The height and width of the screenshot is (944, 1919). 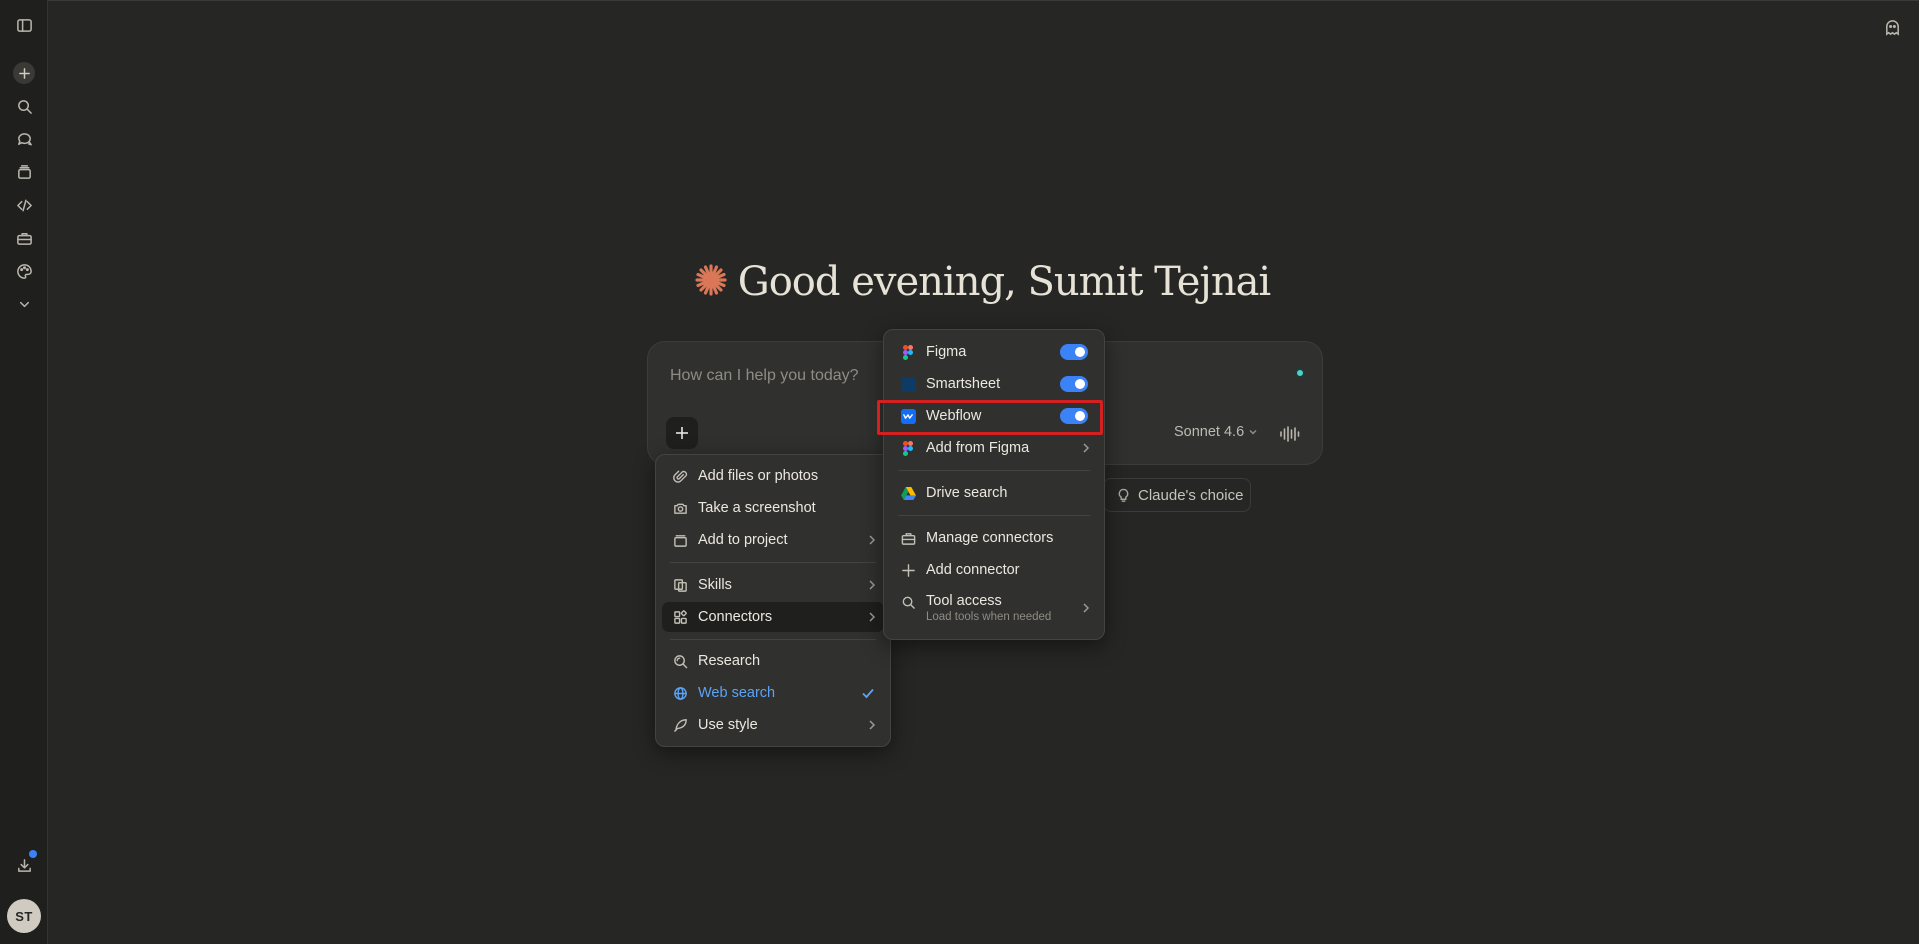 What do you see at coordinates (773, 661) in the screenshot?
I see `menu-item-research: Research` at bounding box center [773, 661].